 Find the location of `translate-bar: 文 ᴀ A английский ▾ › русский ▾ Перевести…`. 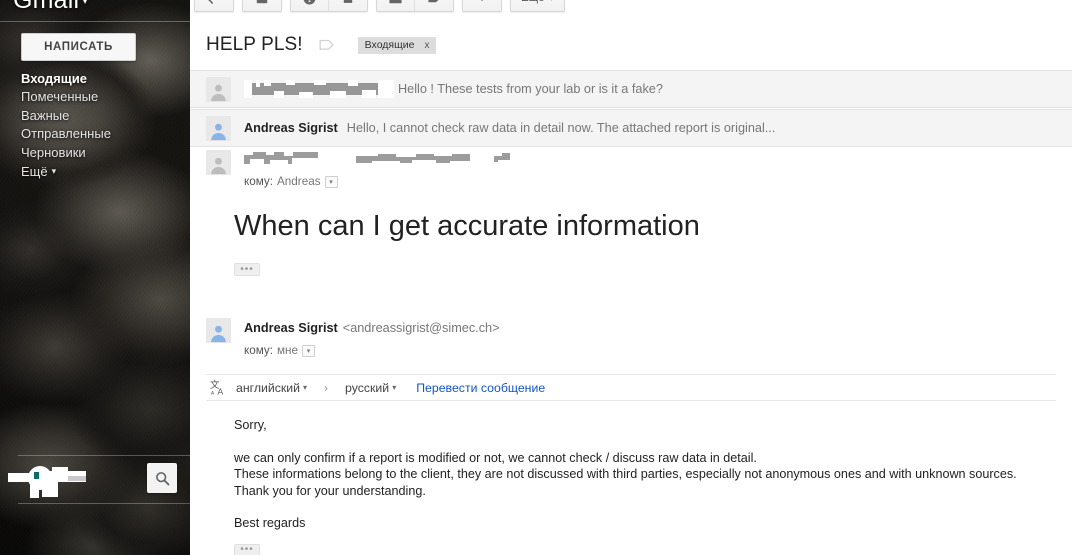

translate-bar: 文 ᴀ A английский ▾ › русский ▾ Перевести… is located at coordinates (631, 387).